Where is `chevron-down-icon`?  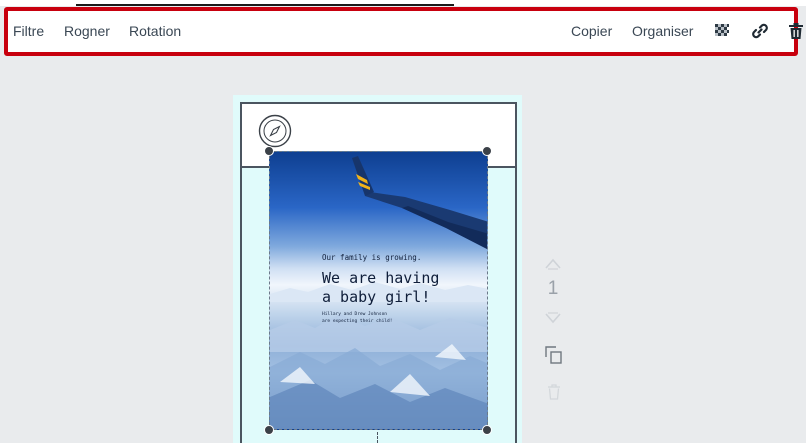 chevron-down-icon is located at coordinates (553, 318).